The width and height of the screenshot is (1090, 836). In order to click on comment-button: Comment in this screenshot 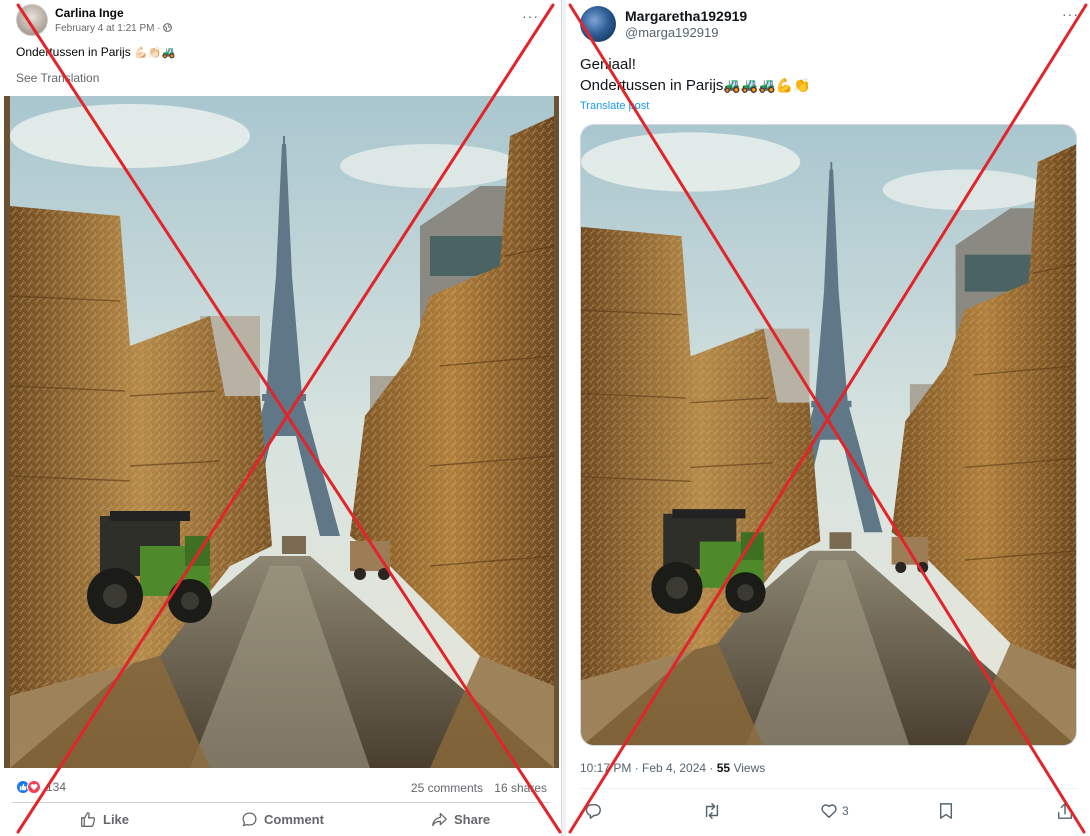, I will do `click(282, 819)`.